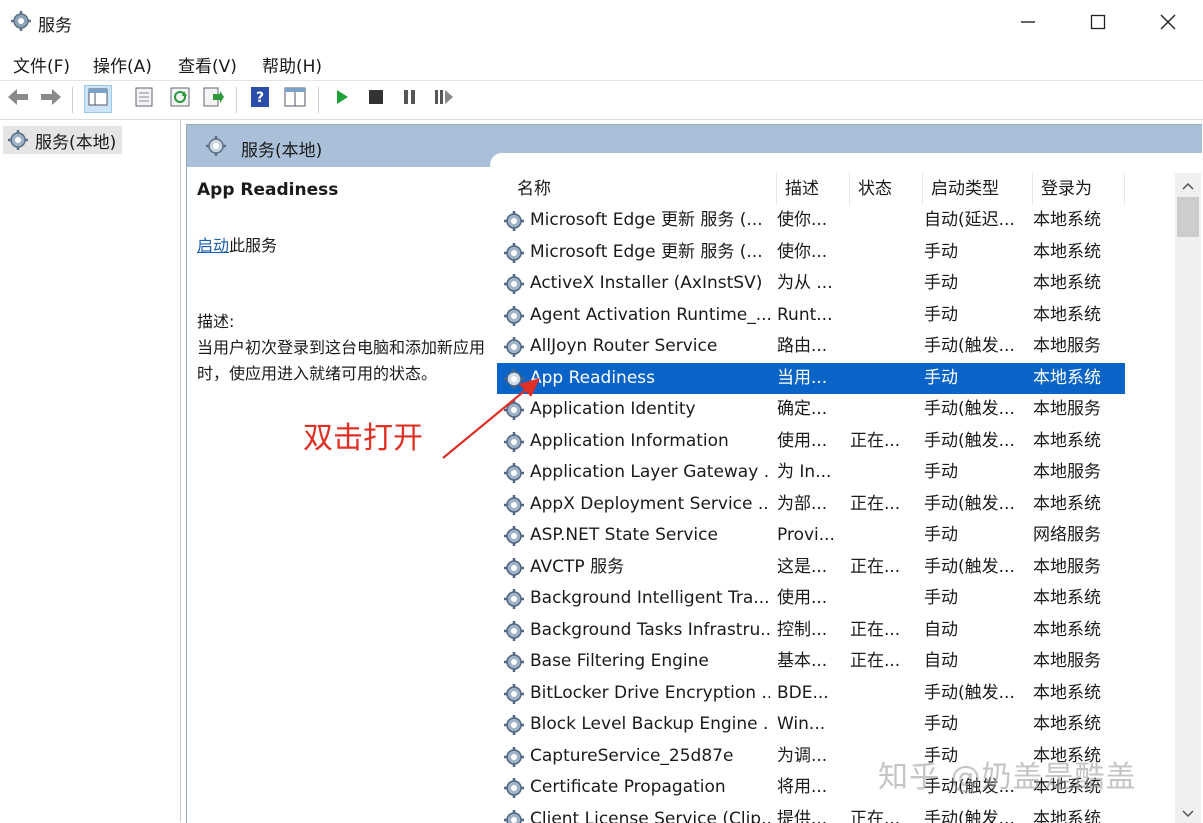 This screenshot has width=1203, height=823. I want to click on service-startup-cell: 自动, so click(975, 661).